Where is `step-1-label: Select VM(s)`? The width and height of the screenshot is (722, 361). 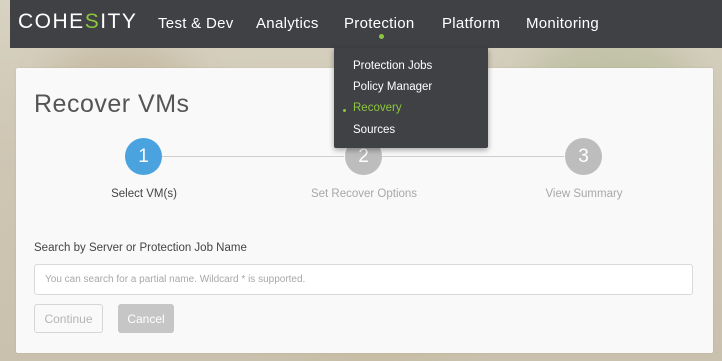 step-1-label: Select VM(s) is located at coordinates (144, 194).